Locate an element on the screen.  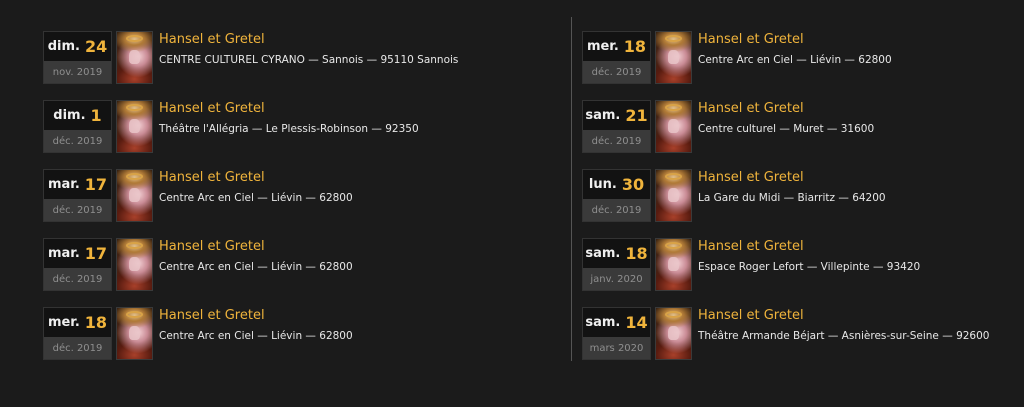
date-badge: dim. 1 déc. 2019 is located at coordinates (77, 126).